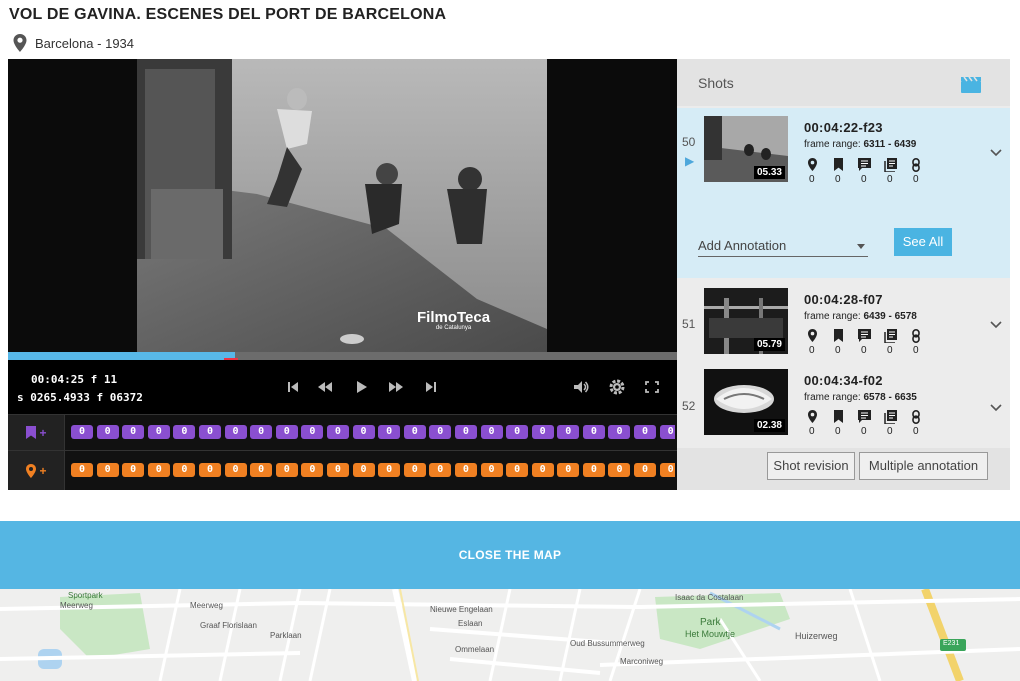 This screenshot has height=681, width=1020. I want to click on play-shot-icon: ▶, so click(689, 161).